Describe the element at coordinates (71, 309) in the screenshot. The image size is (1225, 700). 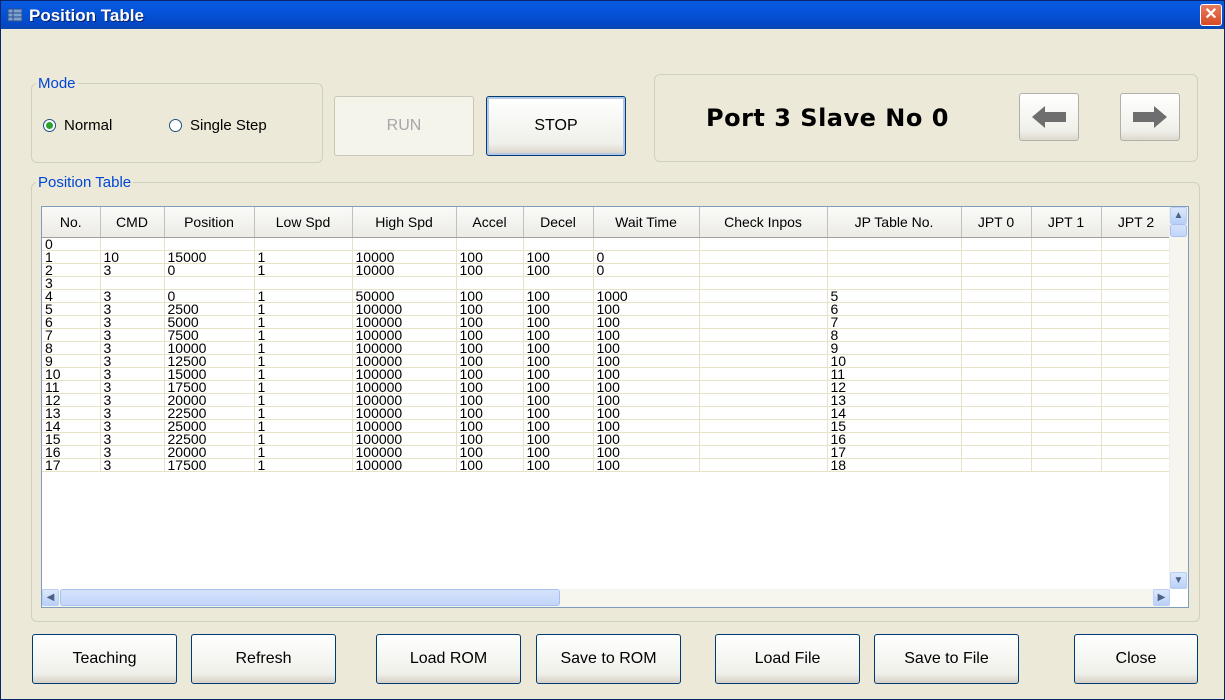
I see `table-cell: 5` at that location.